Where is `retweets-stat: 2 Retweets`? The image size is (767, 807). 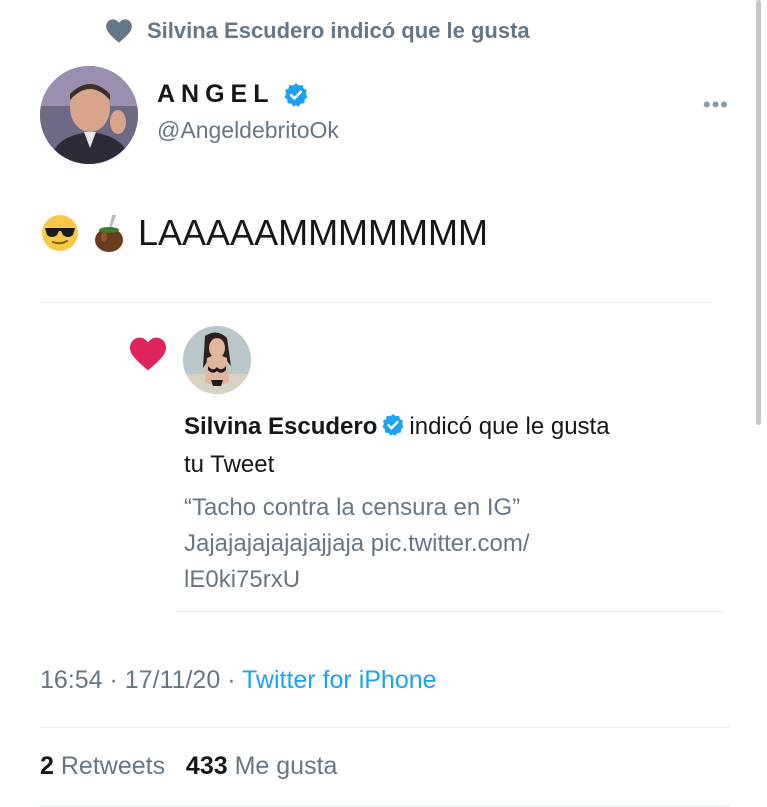 retweets-stat: 2 Retweets is located at coordinates (102, 766).